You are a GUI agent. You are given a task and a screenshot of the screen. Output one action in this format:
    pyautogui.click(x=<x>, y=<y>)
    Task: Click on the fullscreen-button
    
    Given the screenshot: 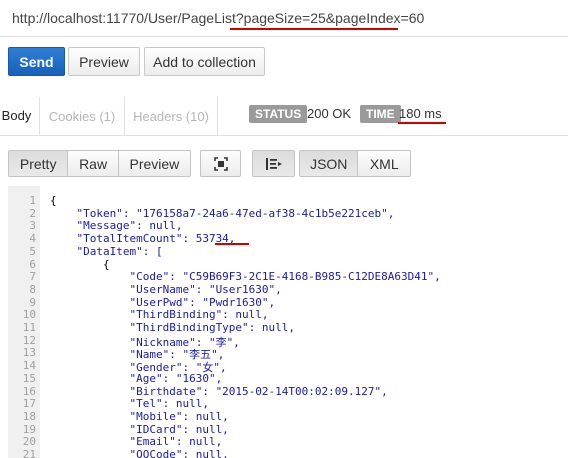 What is the action you would take?
    pyautogui.click(x=220, y=163)
    